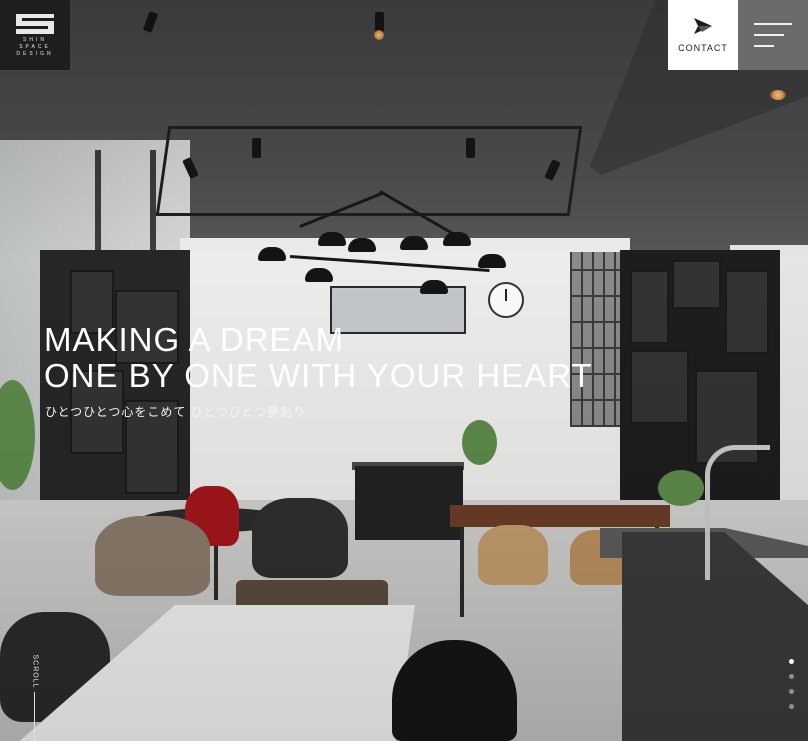 The image size is (808, 741). What do you see at coordinates (34, 716) in the screenshot?
I see `scroll-line` at bounding box center [34, 716].